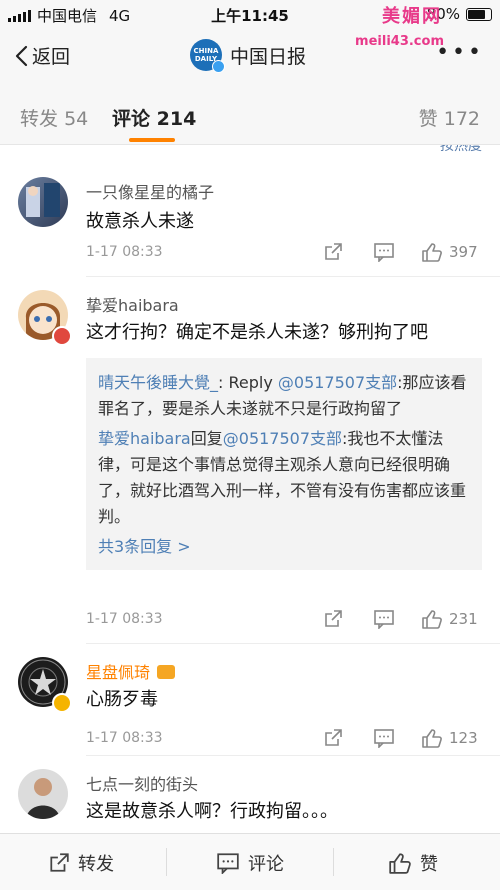 The height and width of the screenshot is (890, 500). I want to click on like-button: 231, so click(449, 619).